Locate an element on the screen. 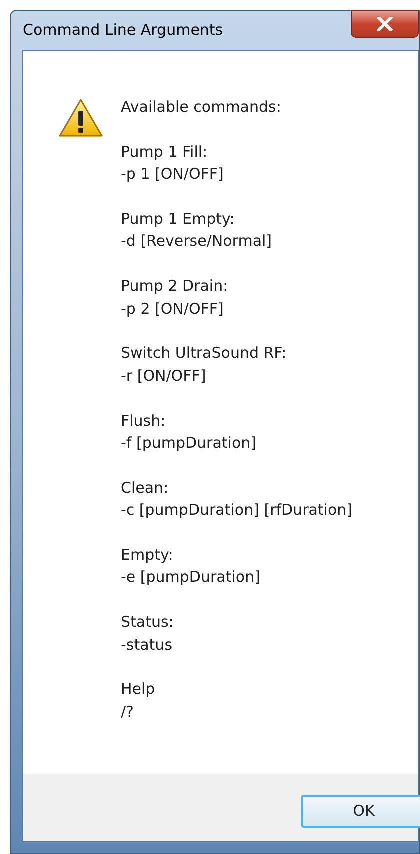  command-syntax: -r [ON/OFF] is located at coordinates (163, 376).